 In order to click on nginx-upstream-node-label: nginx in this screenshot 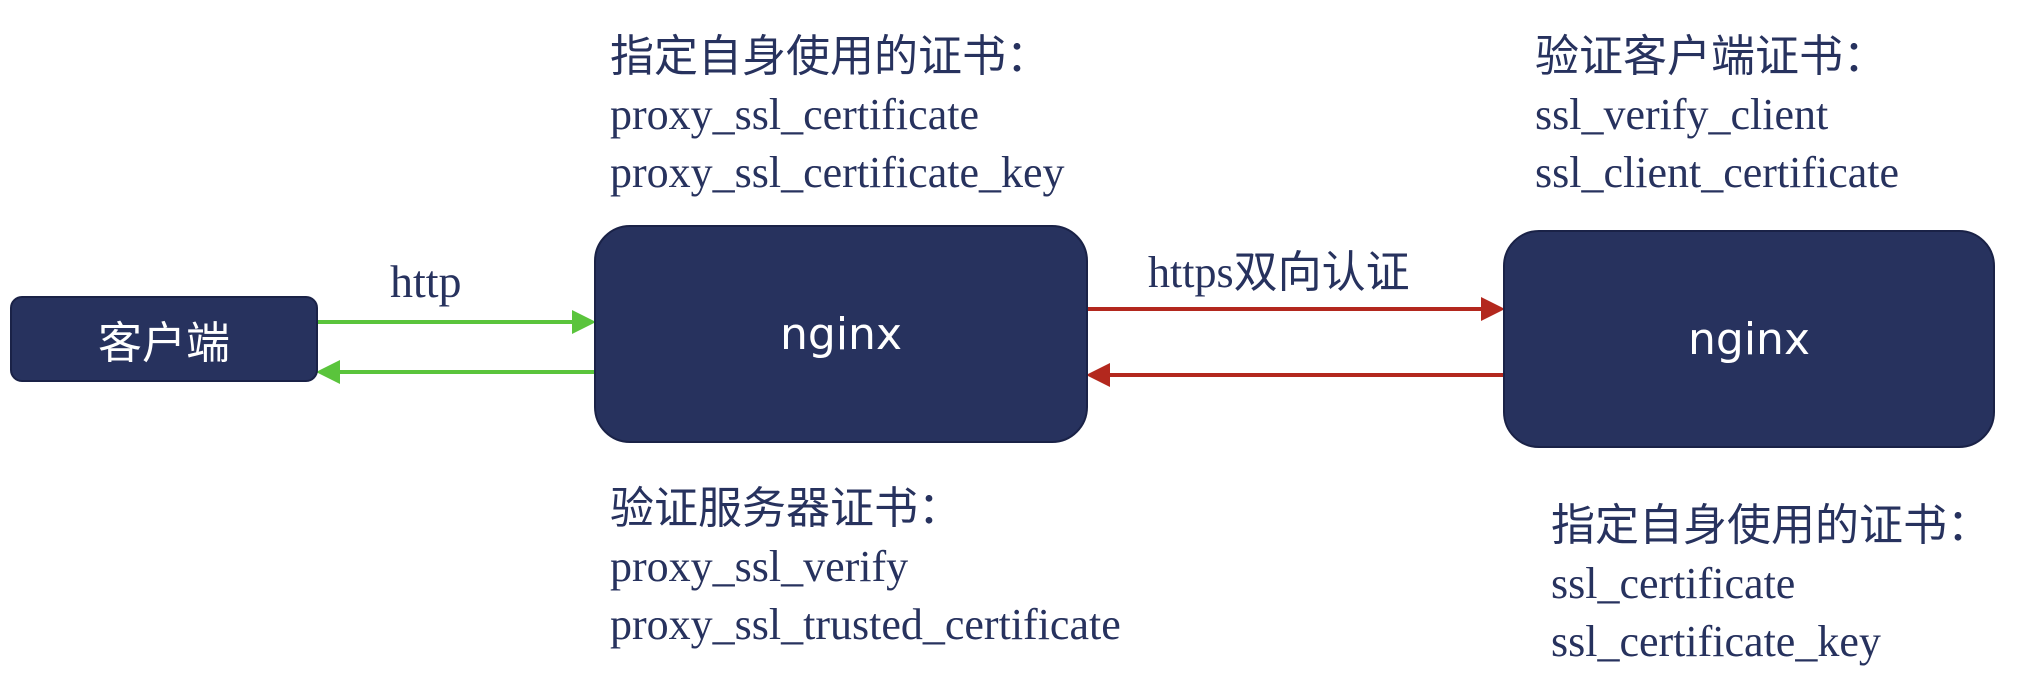, I will do `click(1749, 339)`.